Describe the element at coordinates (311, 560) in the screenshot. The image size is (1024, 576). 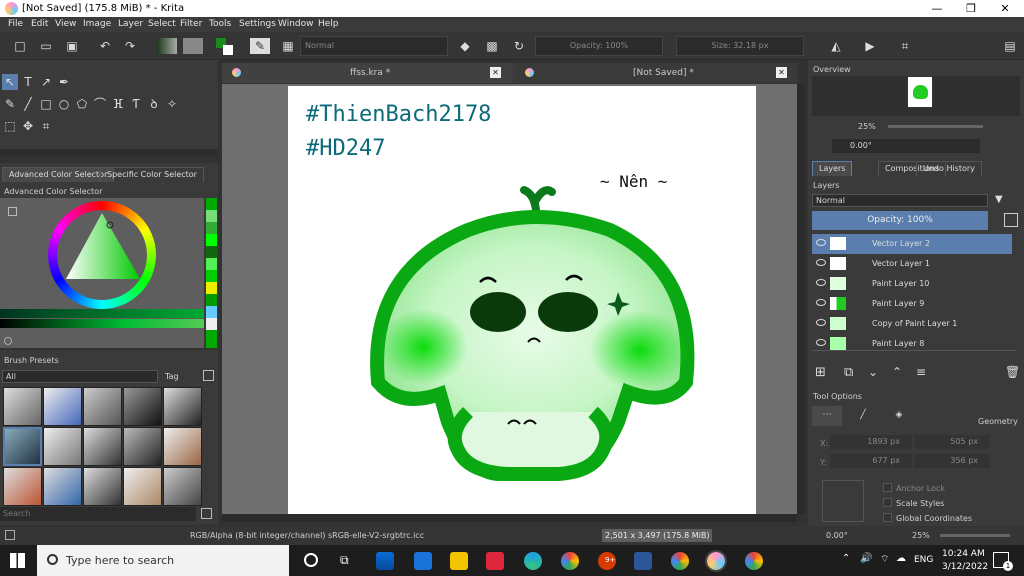
I see `cortana-icon` at that location.